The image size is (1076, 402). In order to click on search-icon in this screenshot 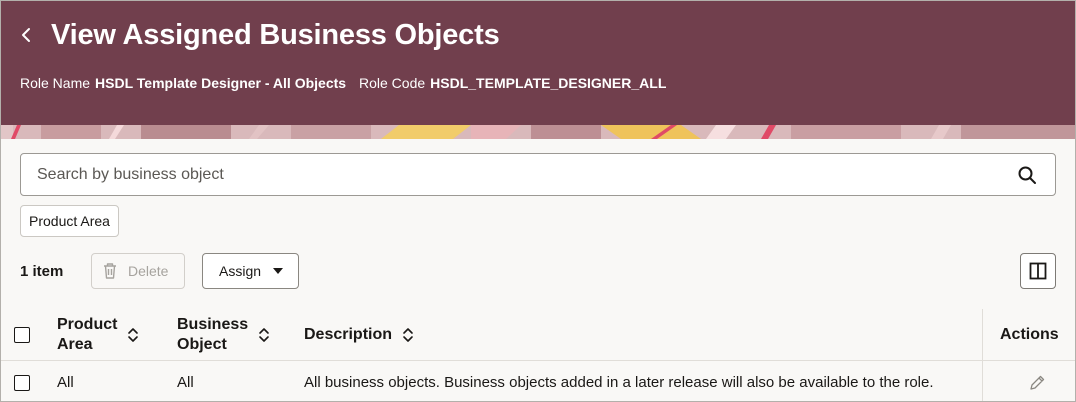, I will do `click(1027, 175)`.